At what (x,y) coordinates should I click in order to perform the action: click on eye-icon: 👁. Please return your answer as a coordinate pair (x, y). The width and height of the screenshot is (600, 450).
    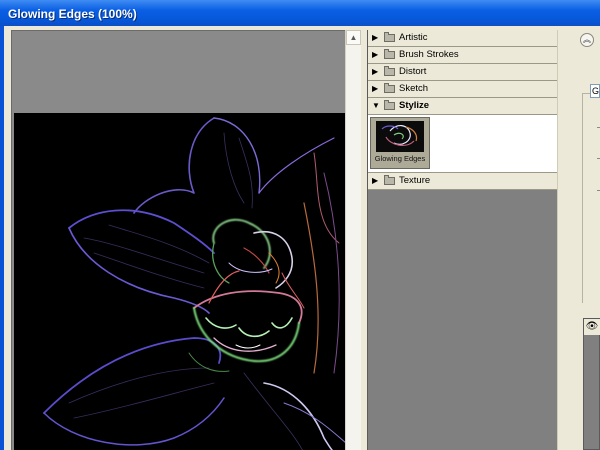
    Looking at the image, I should click on (592, 327).